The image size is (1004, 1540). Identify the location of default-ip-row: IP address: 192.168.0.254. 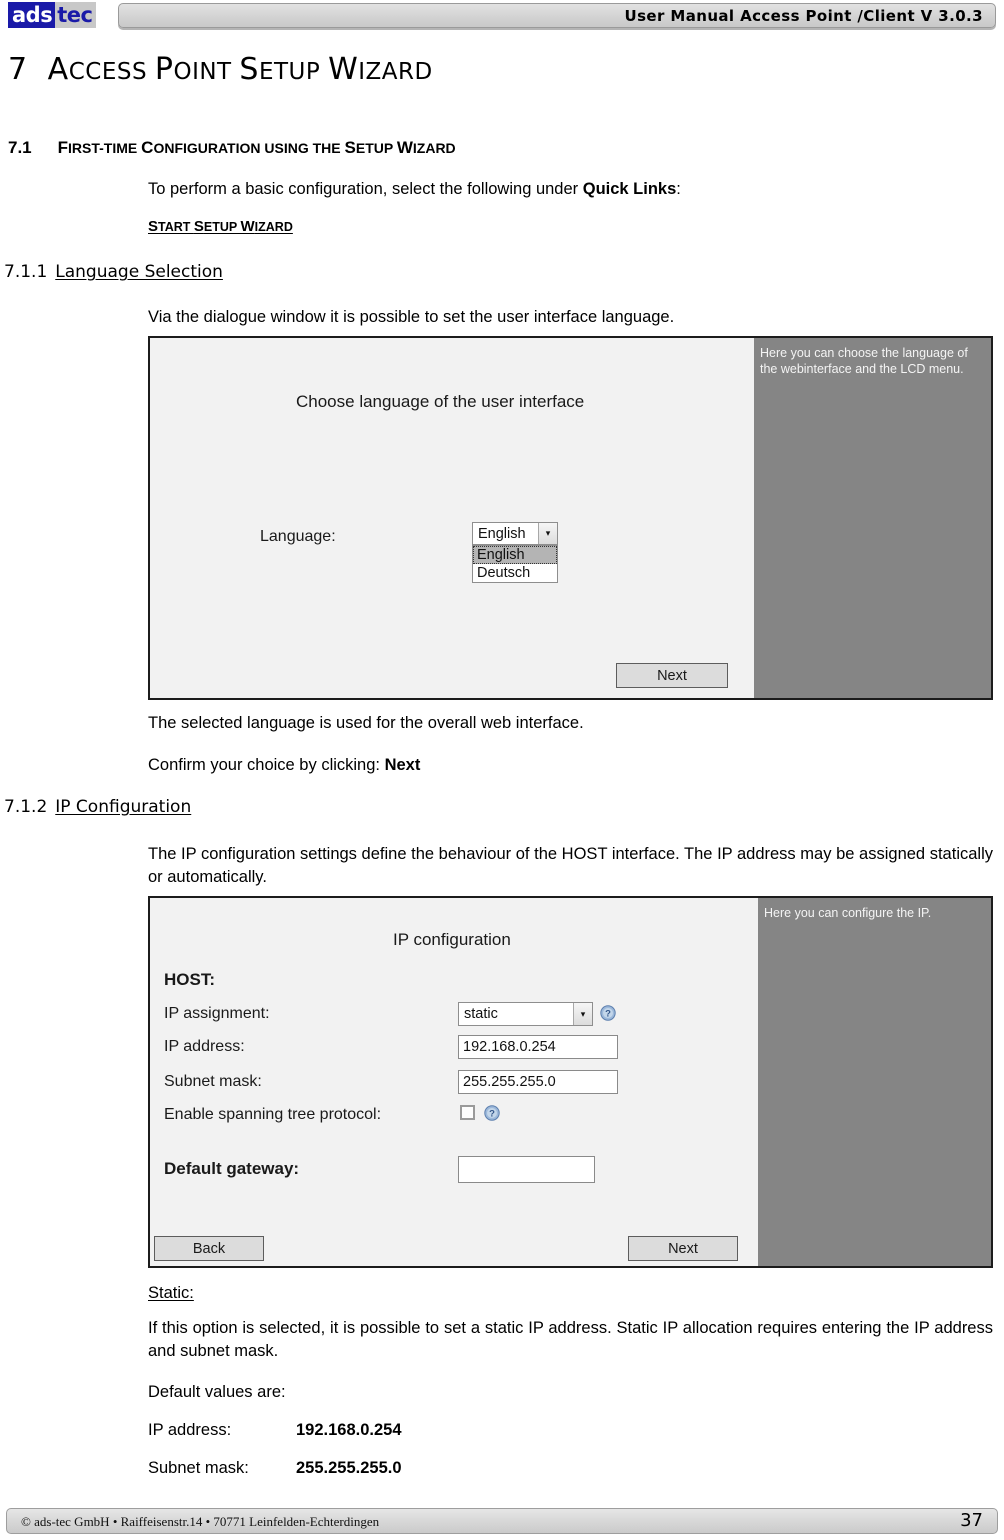
(275, 1430).